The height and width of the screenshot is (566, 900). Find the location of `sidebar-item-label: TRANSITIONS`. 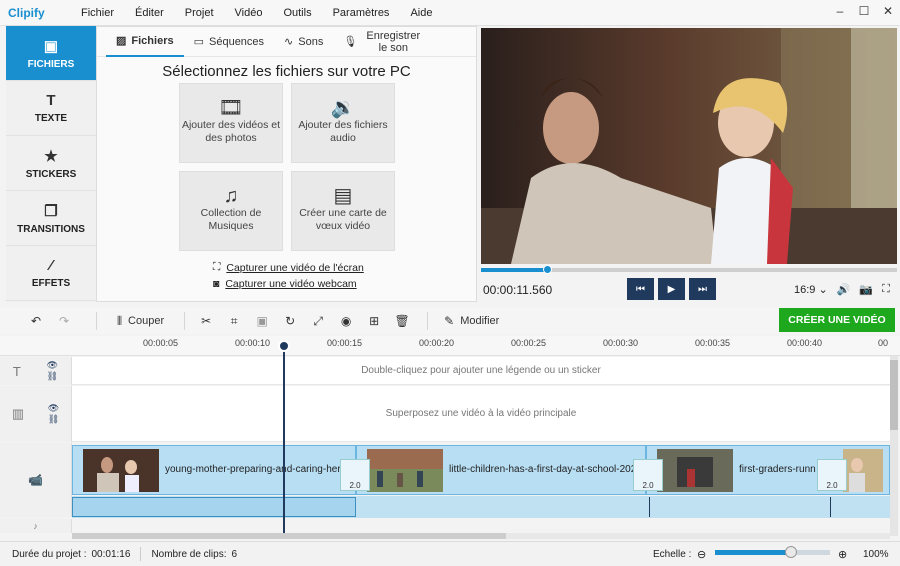

sidebar-item-label: TRANSITIONS is located at coordinates (51, 229).